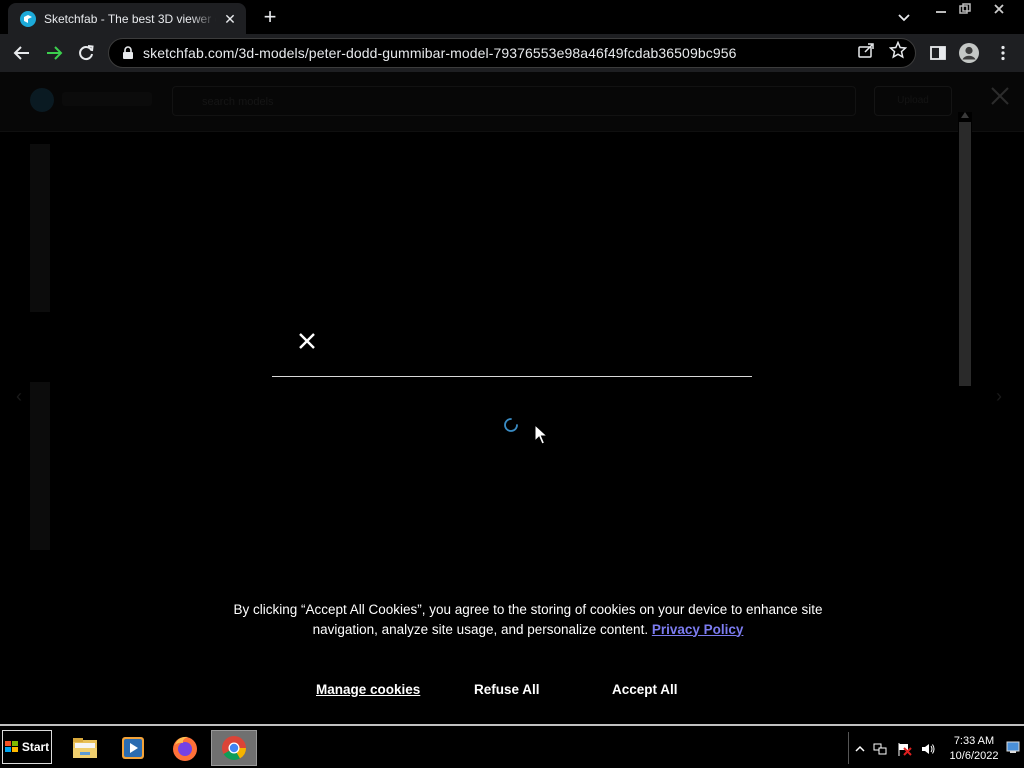  Describe the element at coordinates (40, 228) in the screenshot. I see `bg-side-panel-top` at that location.